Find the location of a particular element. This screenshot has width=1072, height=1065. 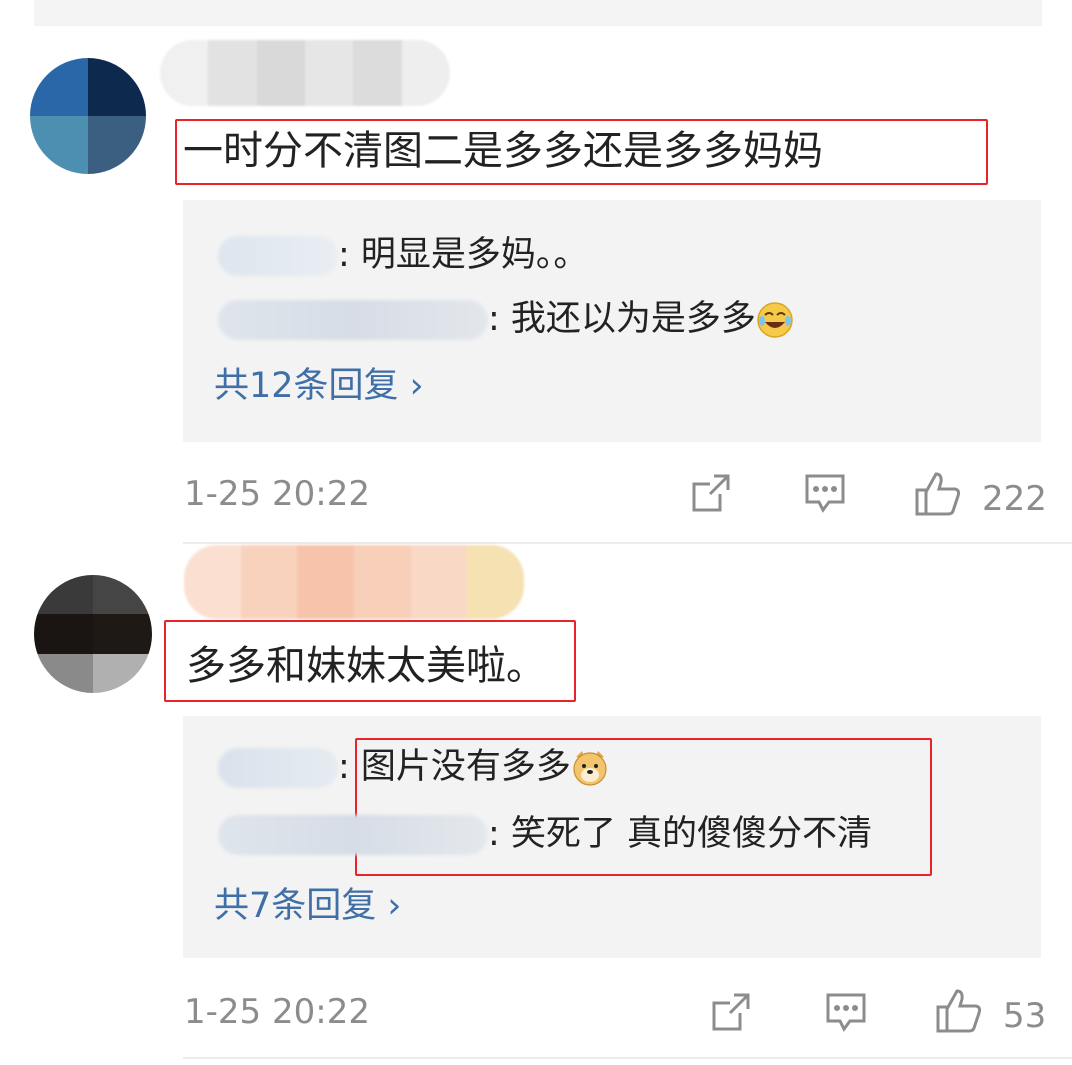

reply-line: : 笑死了 真的傻傻分不清 is located at coordinates (545, 834).